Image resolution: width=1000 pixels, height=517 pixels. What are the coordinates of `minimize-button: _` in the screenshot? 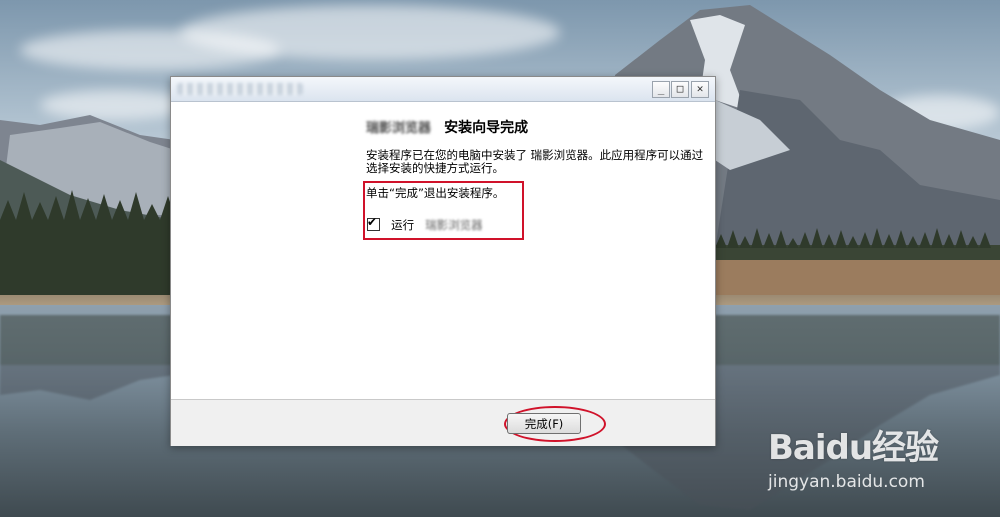 It's located at (661, 89).